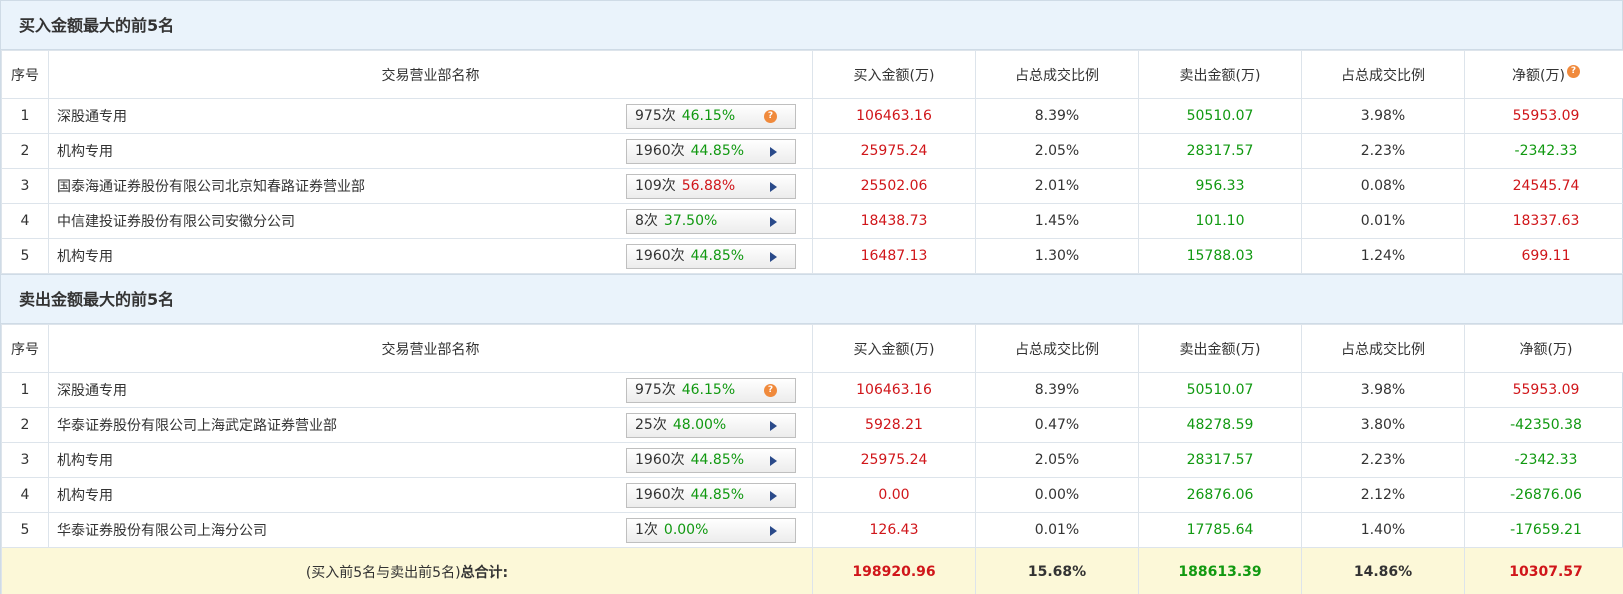 This screenshot has height=594, width=1623. I want to click on branch-stats-toggle: 109次 56.88%, so click(711, 186).